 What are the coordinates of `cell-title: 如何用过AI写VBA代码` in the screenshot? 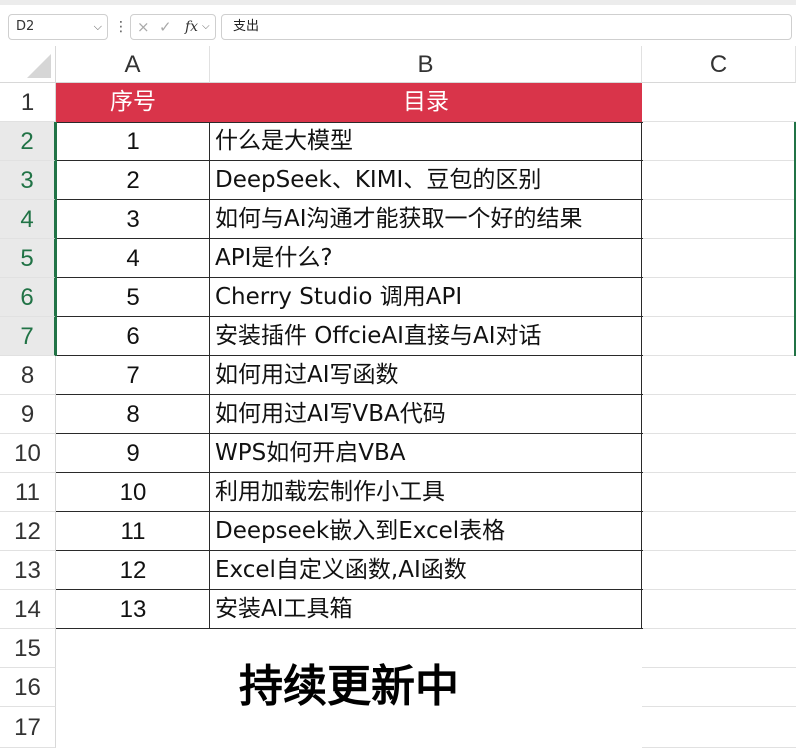 It's located at (426, 414).